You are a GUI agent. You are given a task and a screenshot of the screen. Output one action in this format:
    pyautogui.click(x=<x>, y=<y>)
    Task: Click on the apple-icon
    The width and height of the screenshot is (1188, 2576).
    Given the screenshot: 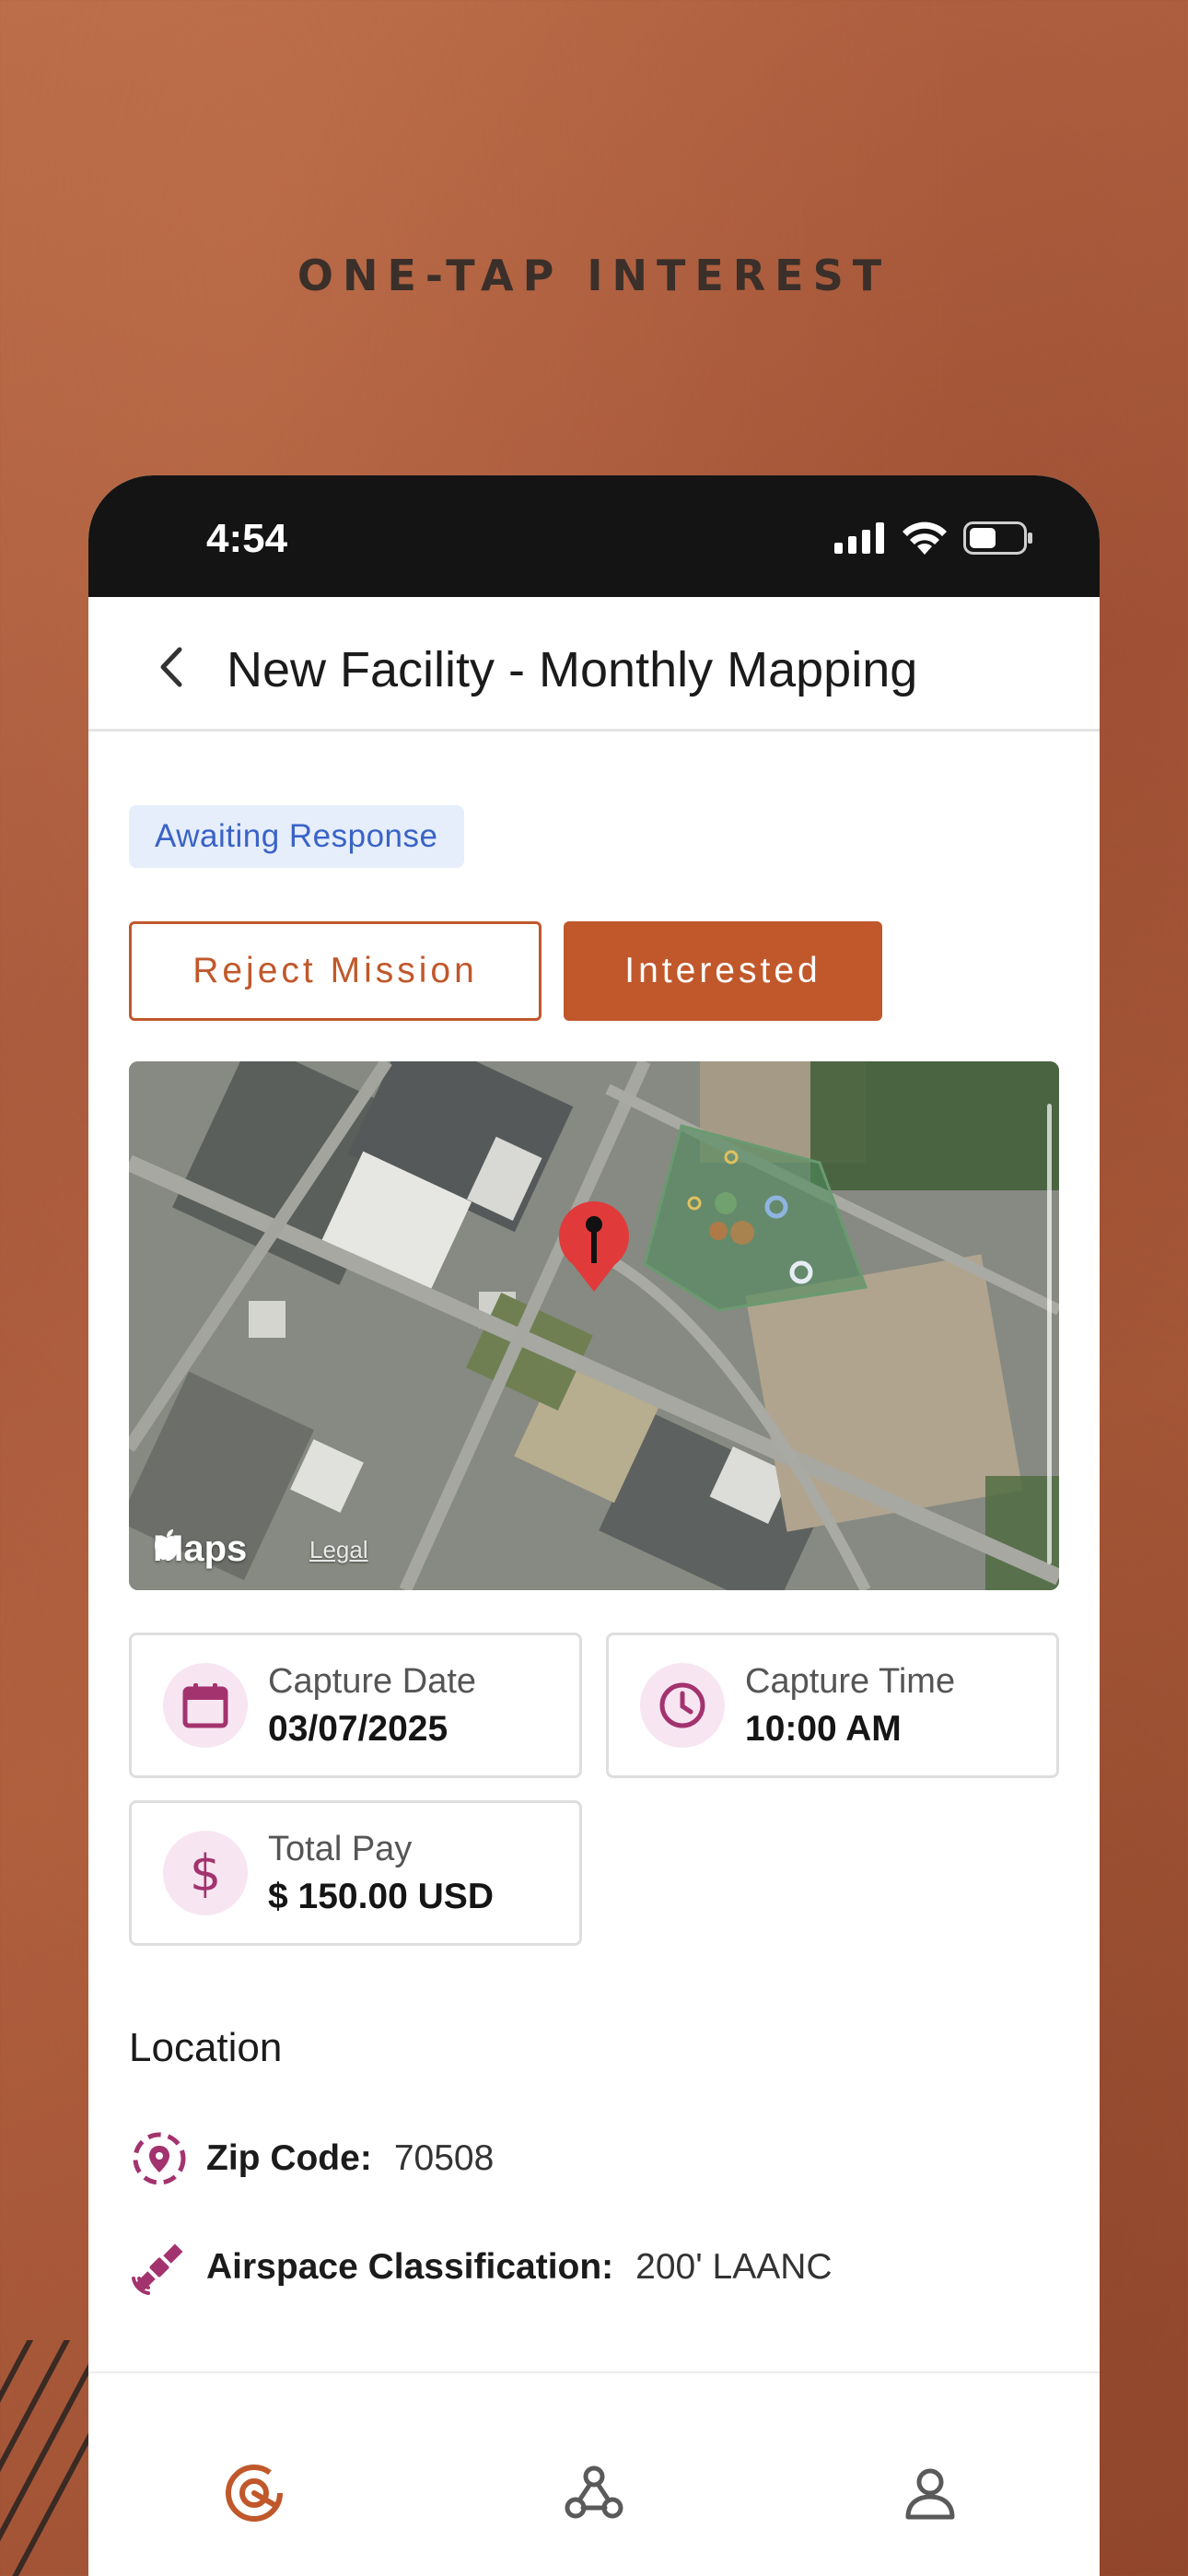 What is the action you would take?
    pyautogui.click(x=167, y=1545)
    